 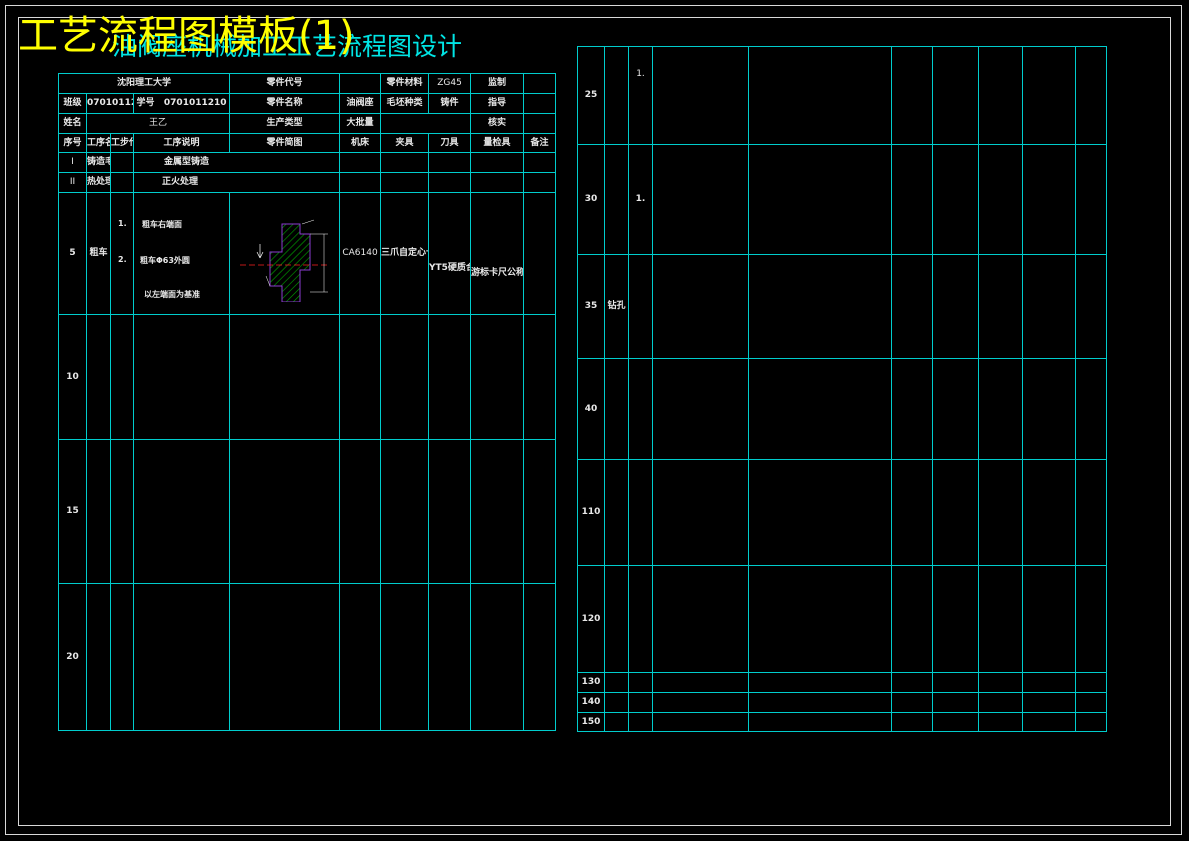 I want to click on part-sketch-drawing, so click(x=285, y=260).